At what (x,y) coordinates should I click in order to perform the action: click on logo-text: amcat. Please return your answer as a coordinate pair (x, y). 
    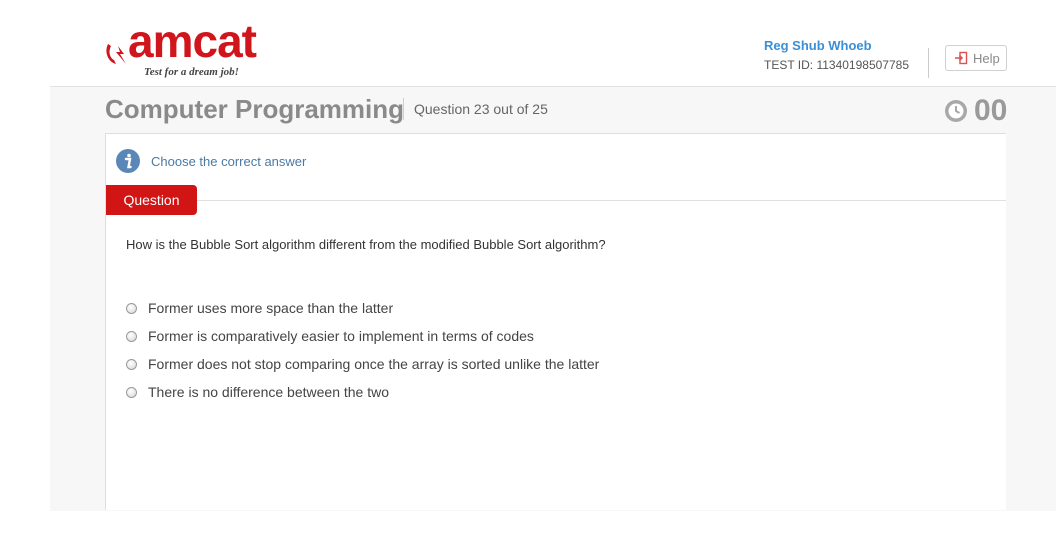
    Looking at the image, I should click on (192, 41).